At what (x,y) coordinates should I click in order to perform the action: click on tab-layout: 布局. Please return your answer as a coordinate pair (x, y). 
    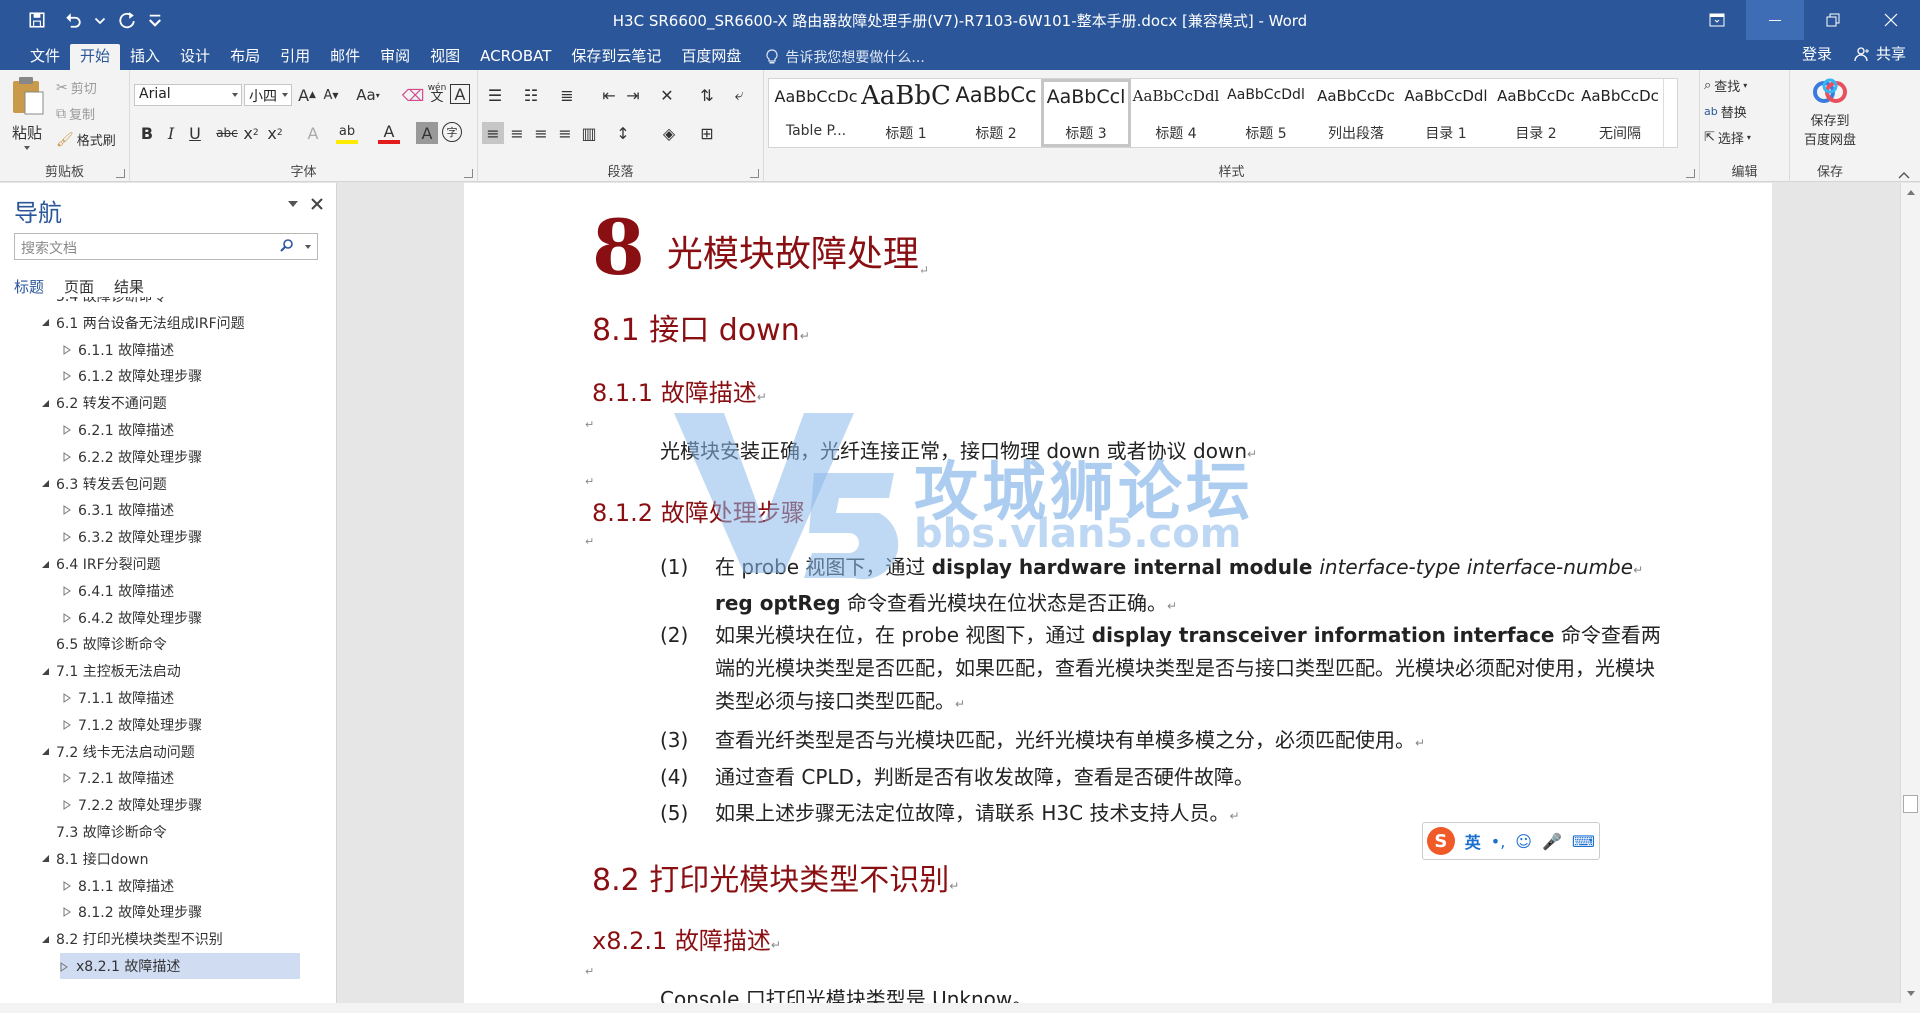
    Looking at the image, I should click on (245, 57).